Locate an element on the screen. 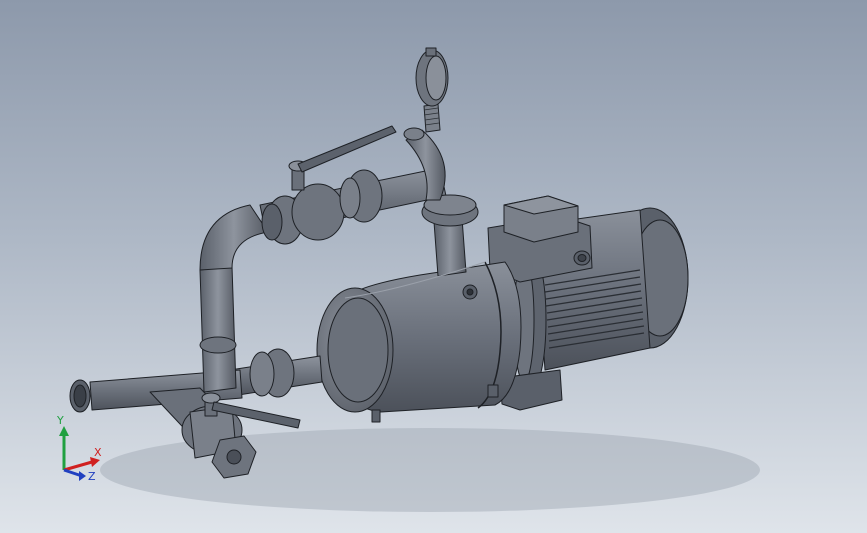  triad-x-label: X is located at coordinates (98, 452).